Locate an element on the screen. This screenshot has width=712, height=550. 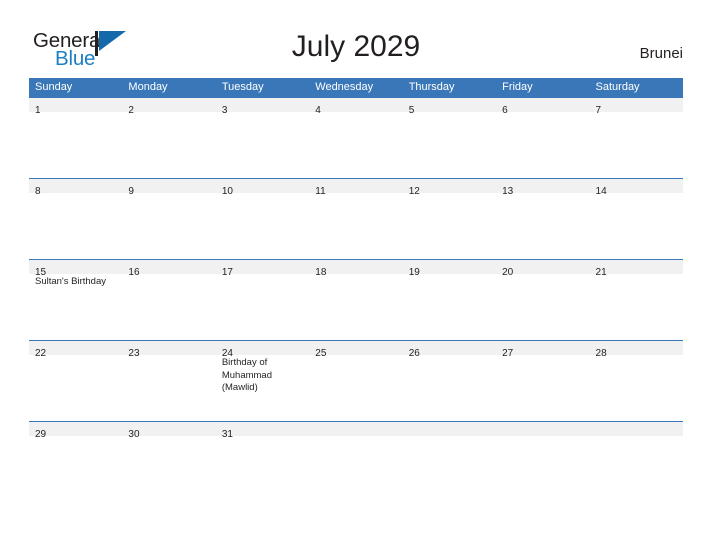
day-cell-25: 25 is located at coordinates (356, 381).